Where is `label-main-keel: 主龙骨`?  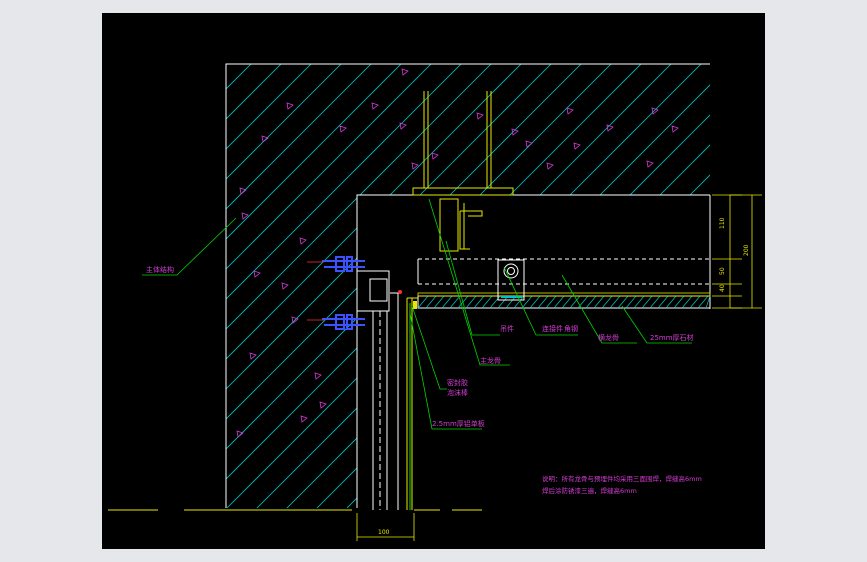
label-main-keel: 主龙骨 is located at coordinates (490, 360).